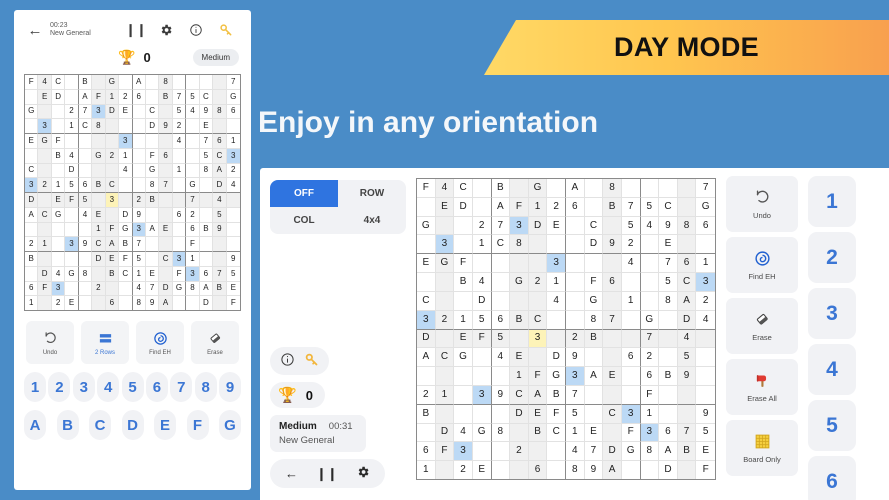 This screenshot has width=889, height=500. Describe the element at coordinates (832, 369) in the screenshot. I see `pad-4: 4` at that location.